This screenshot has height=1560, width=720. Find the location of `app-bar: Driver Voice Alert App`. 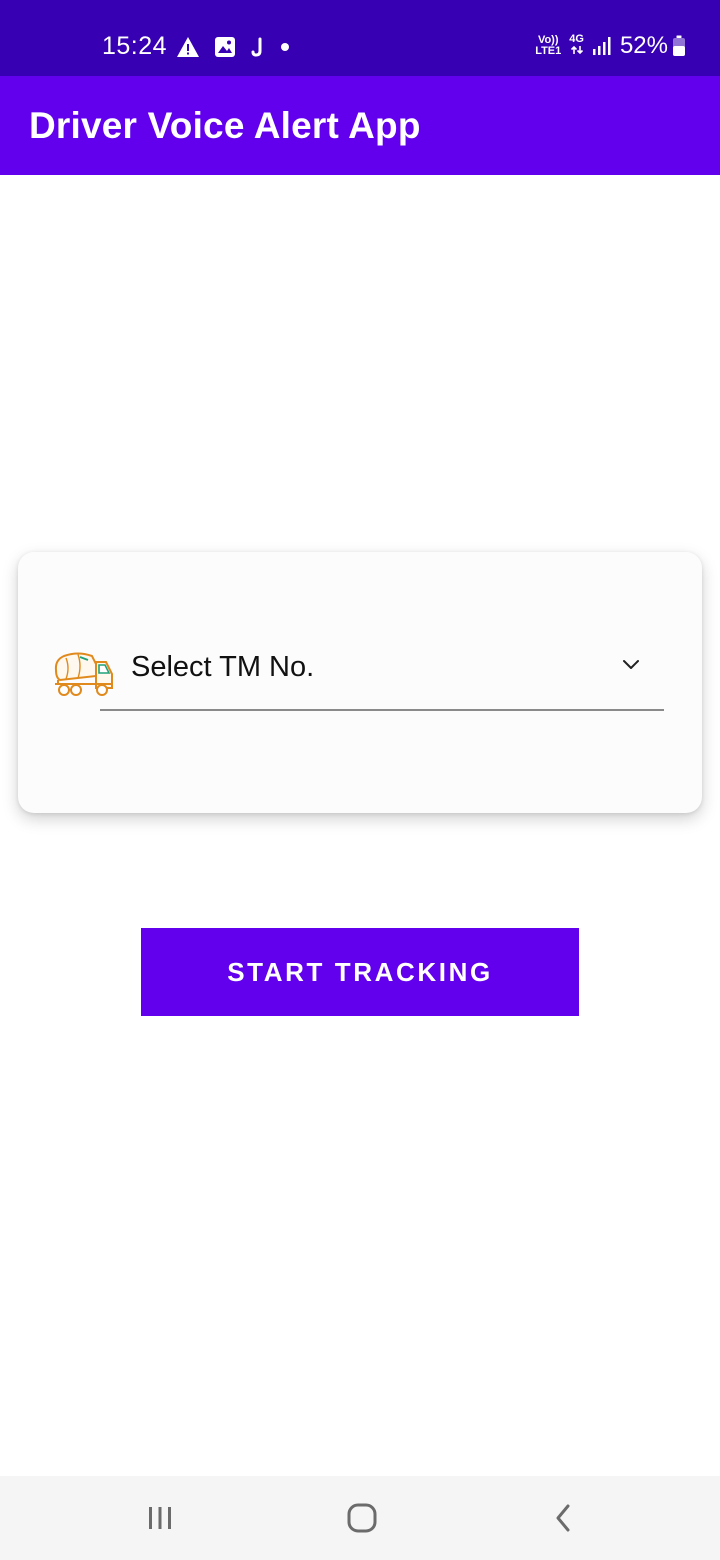

app-bar: Driver Voice Alert App is located at coordinates (360, 125).